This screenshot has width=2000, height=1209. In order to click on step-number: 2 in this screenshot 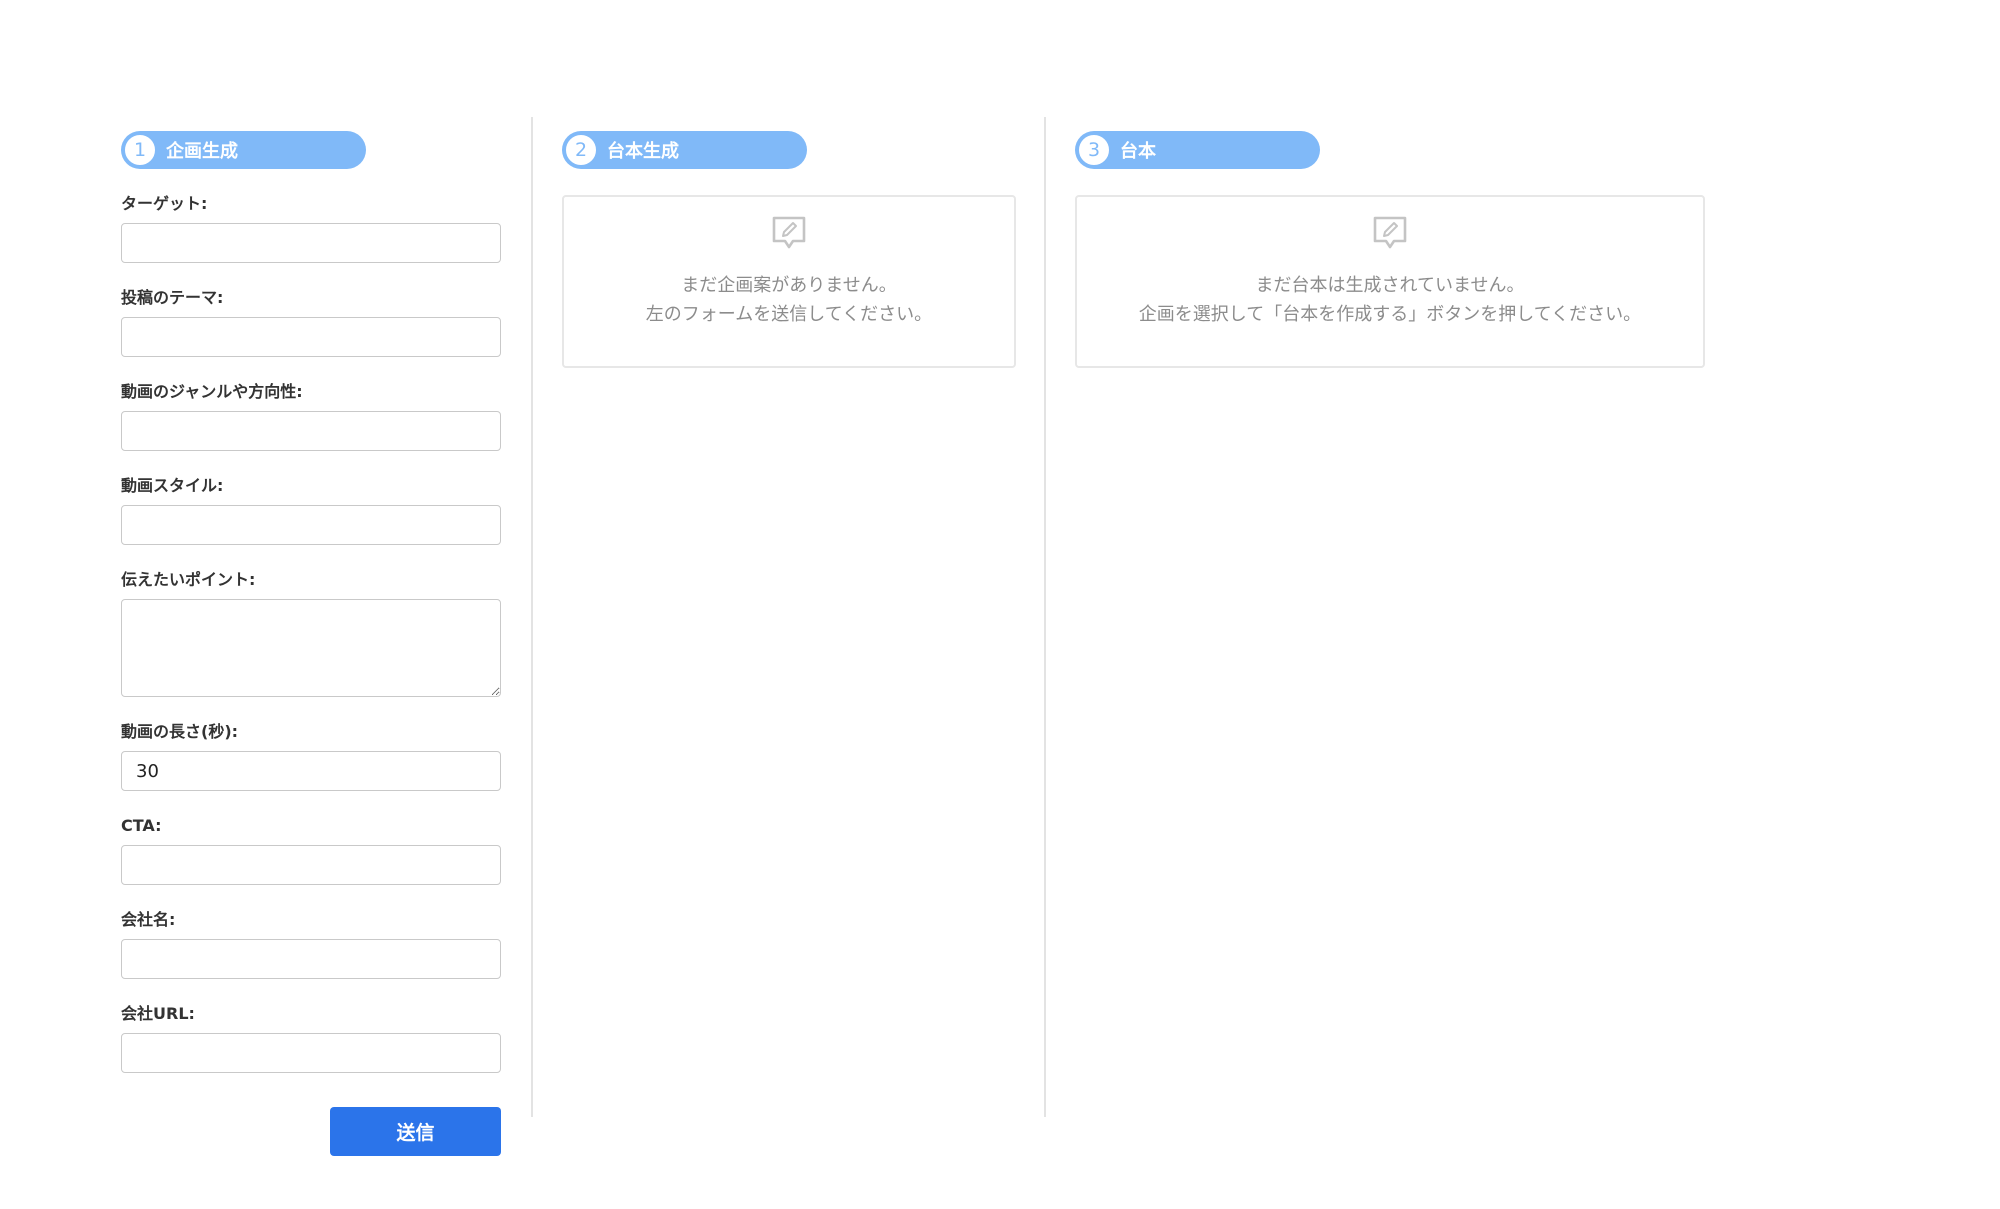, I will do `click(581, 150)`.